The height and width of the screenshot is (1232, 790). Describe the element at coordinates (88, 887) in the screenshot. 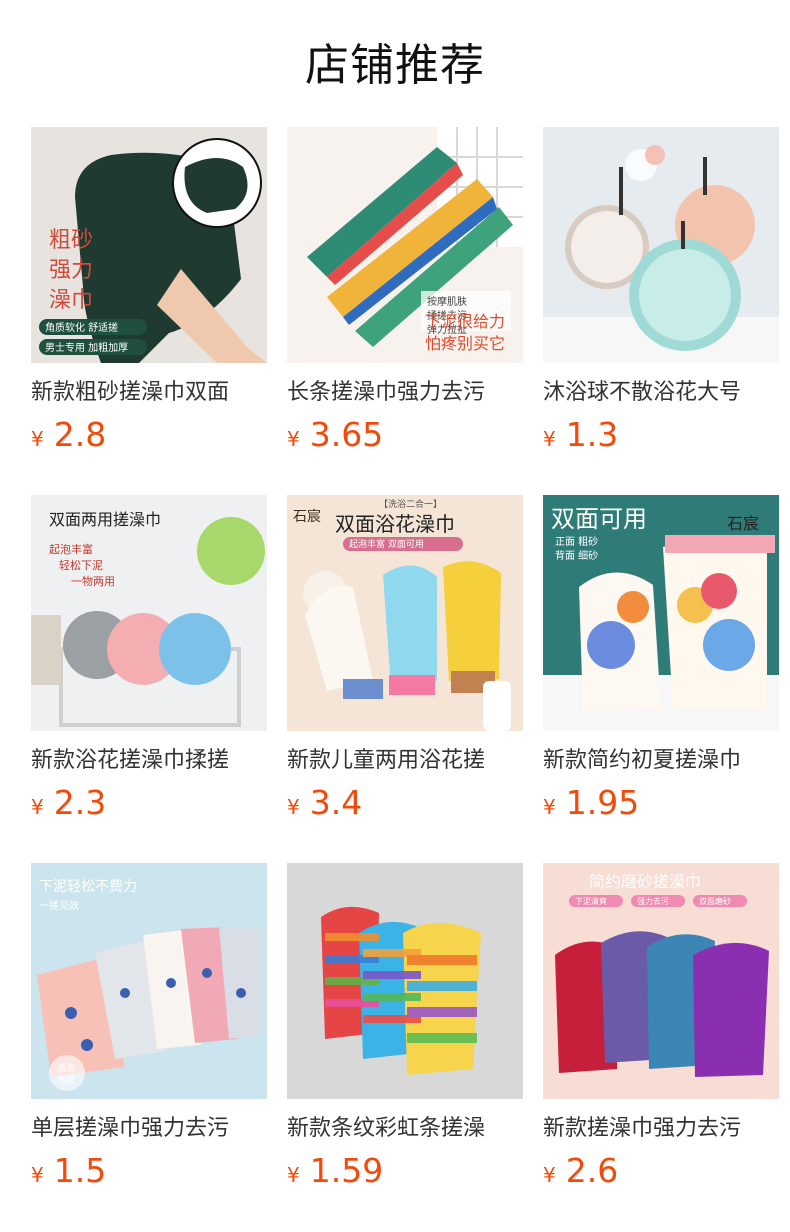

I see `svg-text: 下泥轻松不费力` at that location.